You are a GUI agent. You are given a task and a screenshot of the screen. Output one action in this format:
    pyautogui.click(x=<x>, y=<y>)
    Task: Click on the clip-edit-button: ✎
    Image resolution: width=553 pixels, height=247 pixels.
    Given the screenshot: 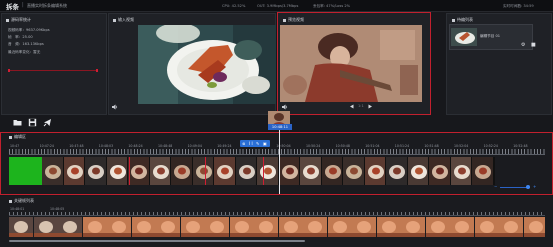 What is the action you would take?
    pyautogui.click(x=257, y=143)
    